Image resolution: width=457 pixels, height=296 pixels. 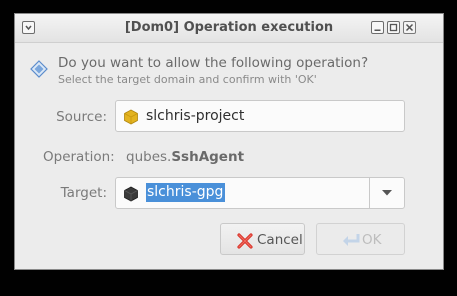 I want to click on target-input: slchris-gpg, so click(x=186, y=192).